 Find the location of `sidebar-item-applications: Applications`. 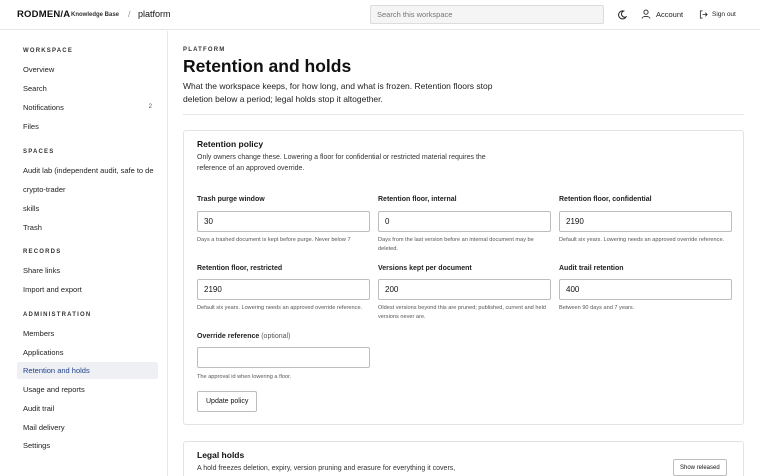

sidebar-item-applications: Applications is located at coordinates (87, 352).